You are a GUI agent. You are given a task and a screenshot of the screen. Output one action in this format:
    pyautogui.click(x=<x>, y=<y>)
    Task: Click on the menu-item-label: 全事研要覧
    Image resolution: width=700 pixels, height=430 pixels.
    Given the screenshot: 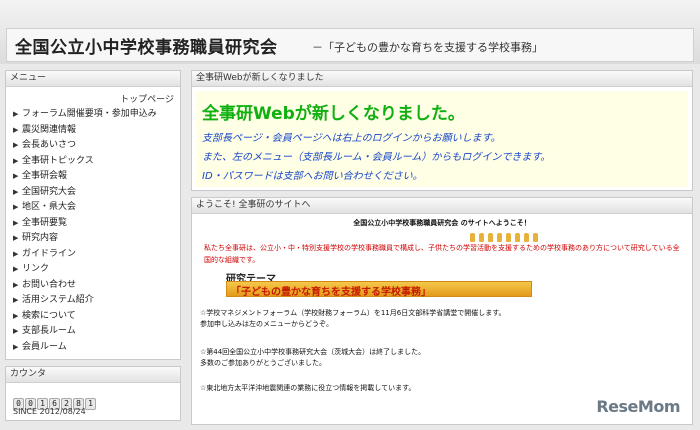 What is the action you would take?
    pyautogui.click(x=45, y=222)
    